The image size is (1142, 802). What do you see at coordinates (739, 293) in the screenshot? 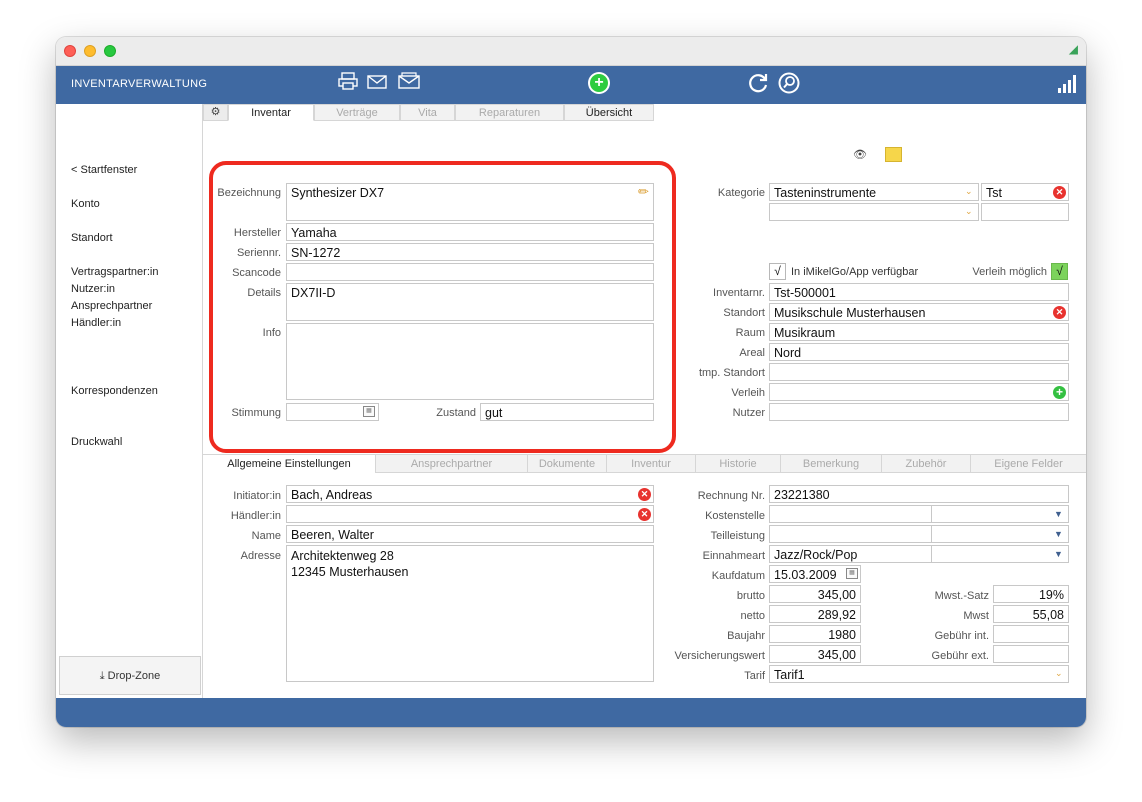
I see `inventarnr-label: Inventarnr.` at bounding box center [739, 293].